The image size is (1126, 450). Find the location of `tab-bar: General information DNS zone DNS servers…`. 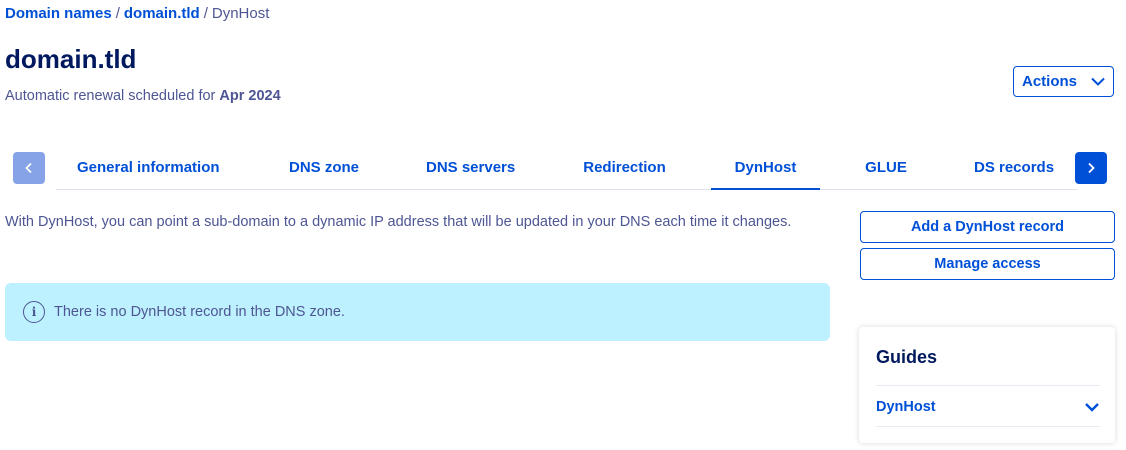

tab-bar: General information DNS zone DNS servers… is located at coordinates (560, 171).